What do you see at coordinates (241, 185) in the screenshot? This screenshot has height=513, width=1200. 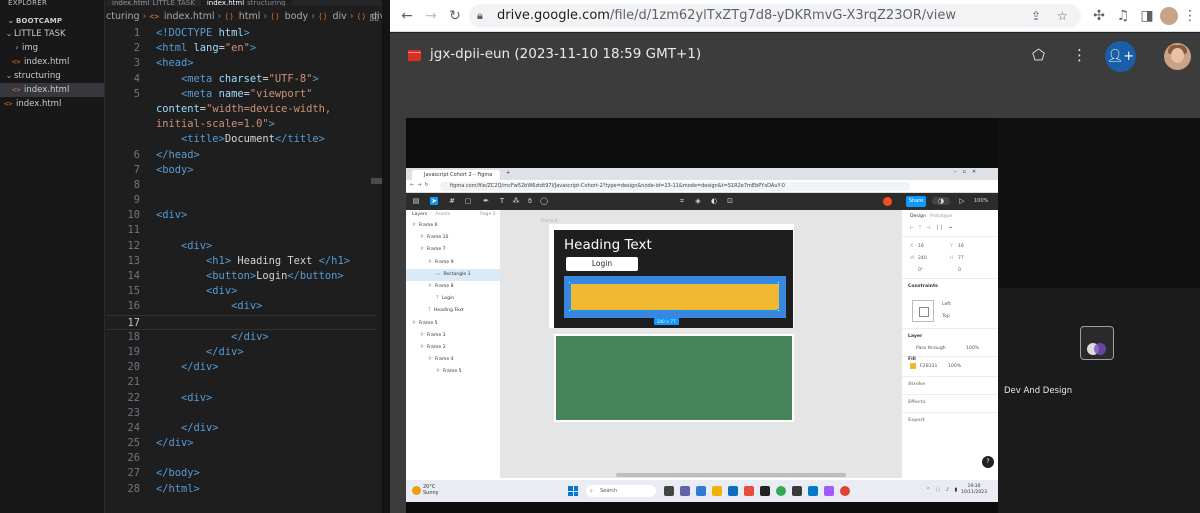 I see `code-line: 8` at bounding box center [241, 185].